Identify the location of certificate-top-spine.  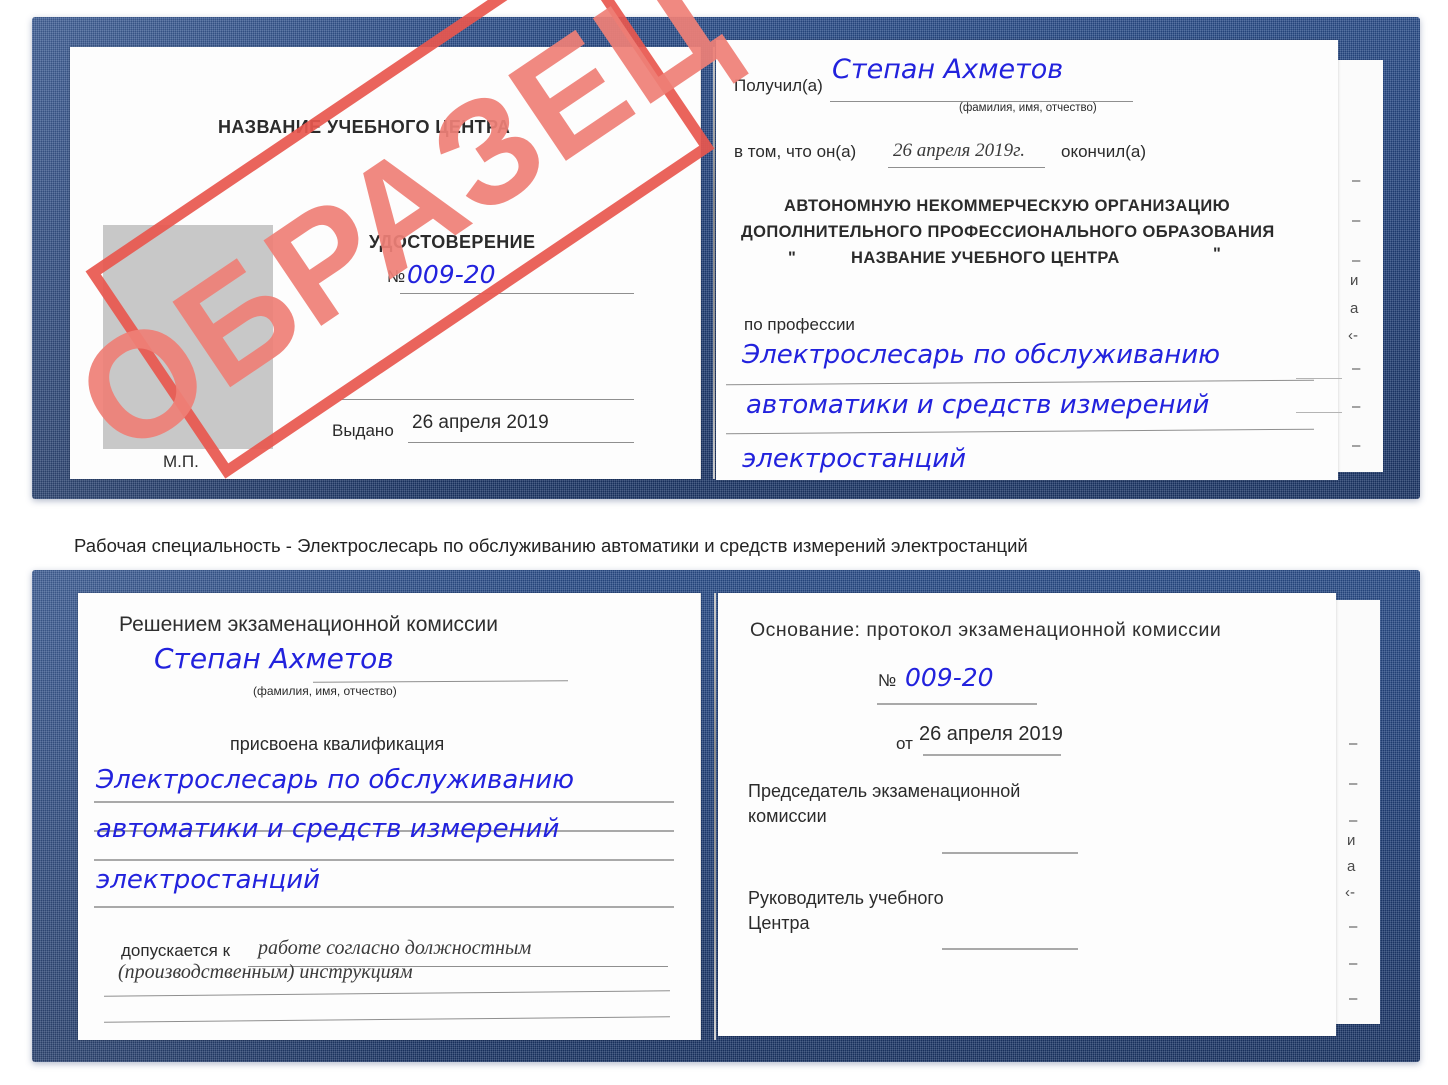
(714, 263).